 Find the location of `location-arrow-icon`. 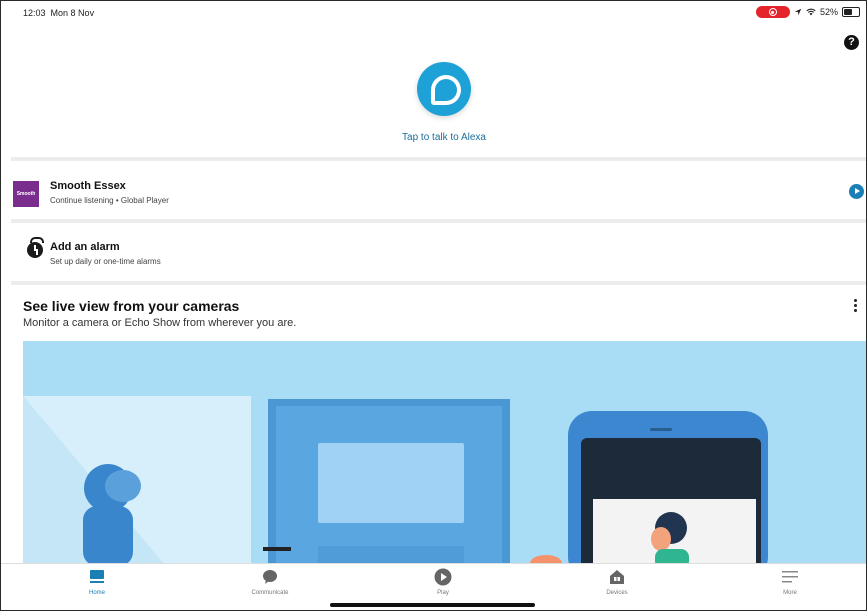

location-arrow-icon is located at coordinates (798, 12).